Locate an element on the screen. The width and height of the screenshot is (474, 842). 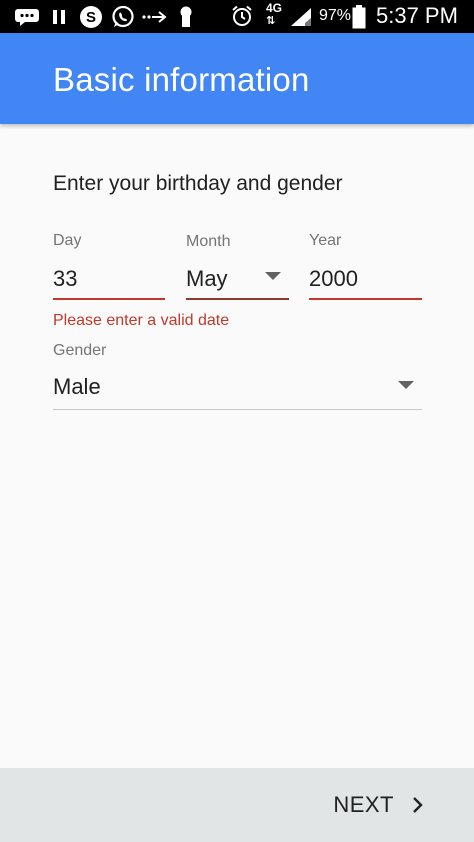
day-input: 33 is located at coordinates (65, 279).